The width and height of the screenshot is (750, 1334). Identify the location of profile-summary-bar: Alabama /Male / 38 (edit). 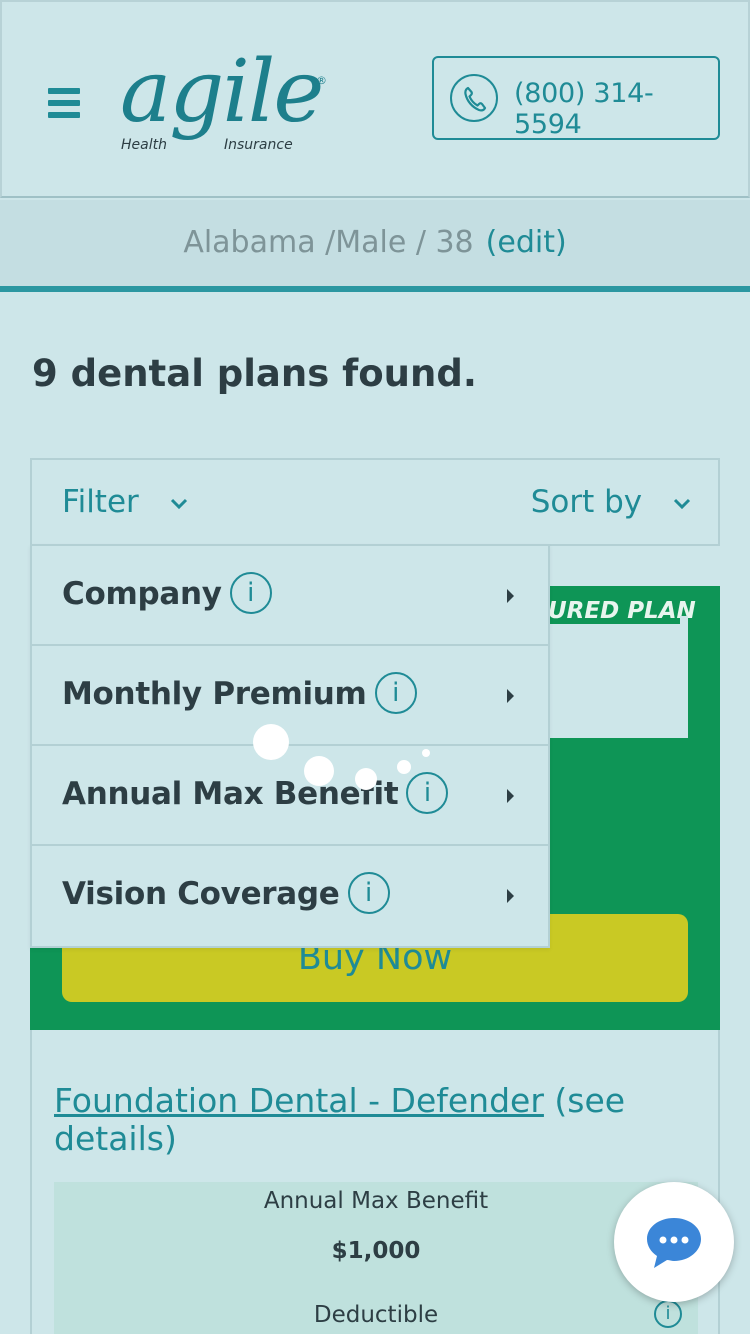
(375, 243).